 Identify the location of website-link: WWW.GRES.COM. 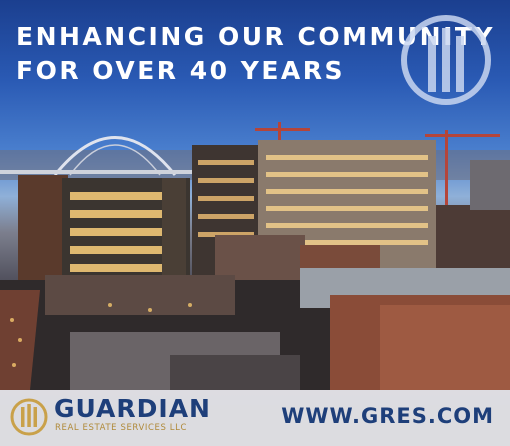
(387, 416).